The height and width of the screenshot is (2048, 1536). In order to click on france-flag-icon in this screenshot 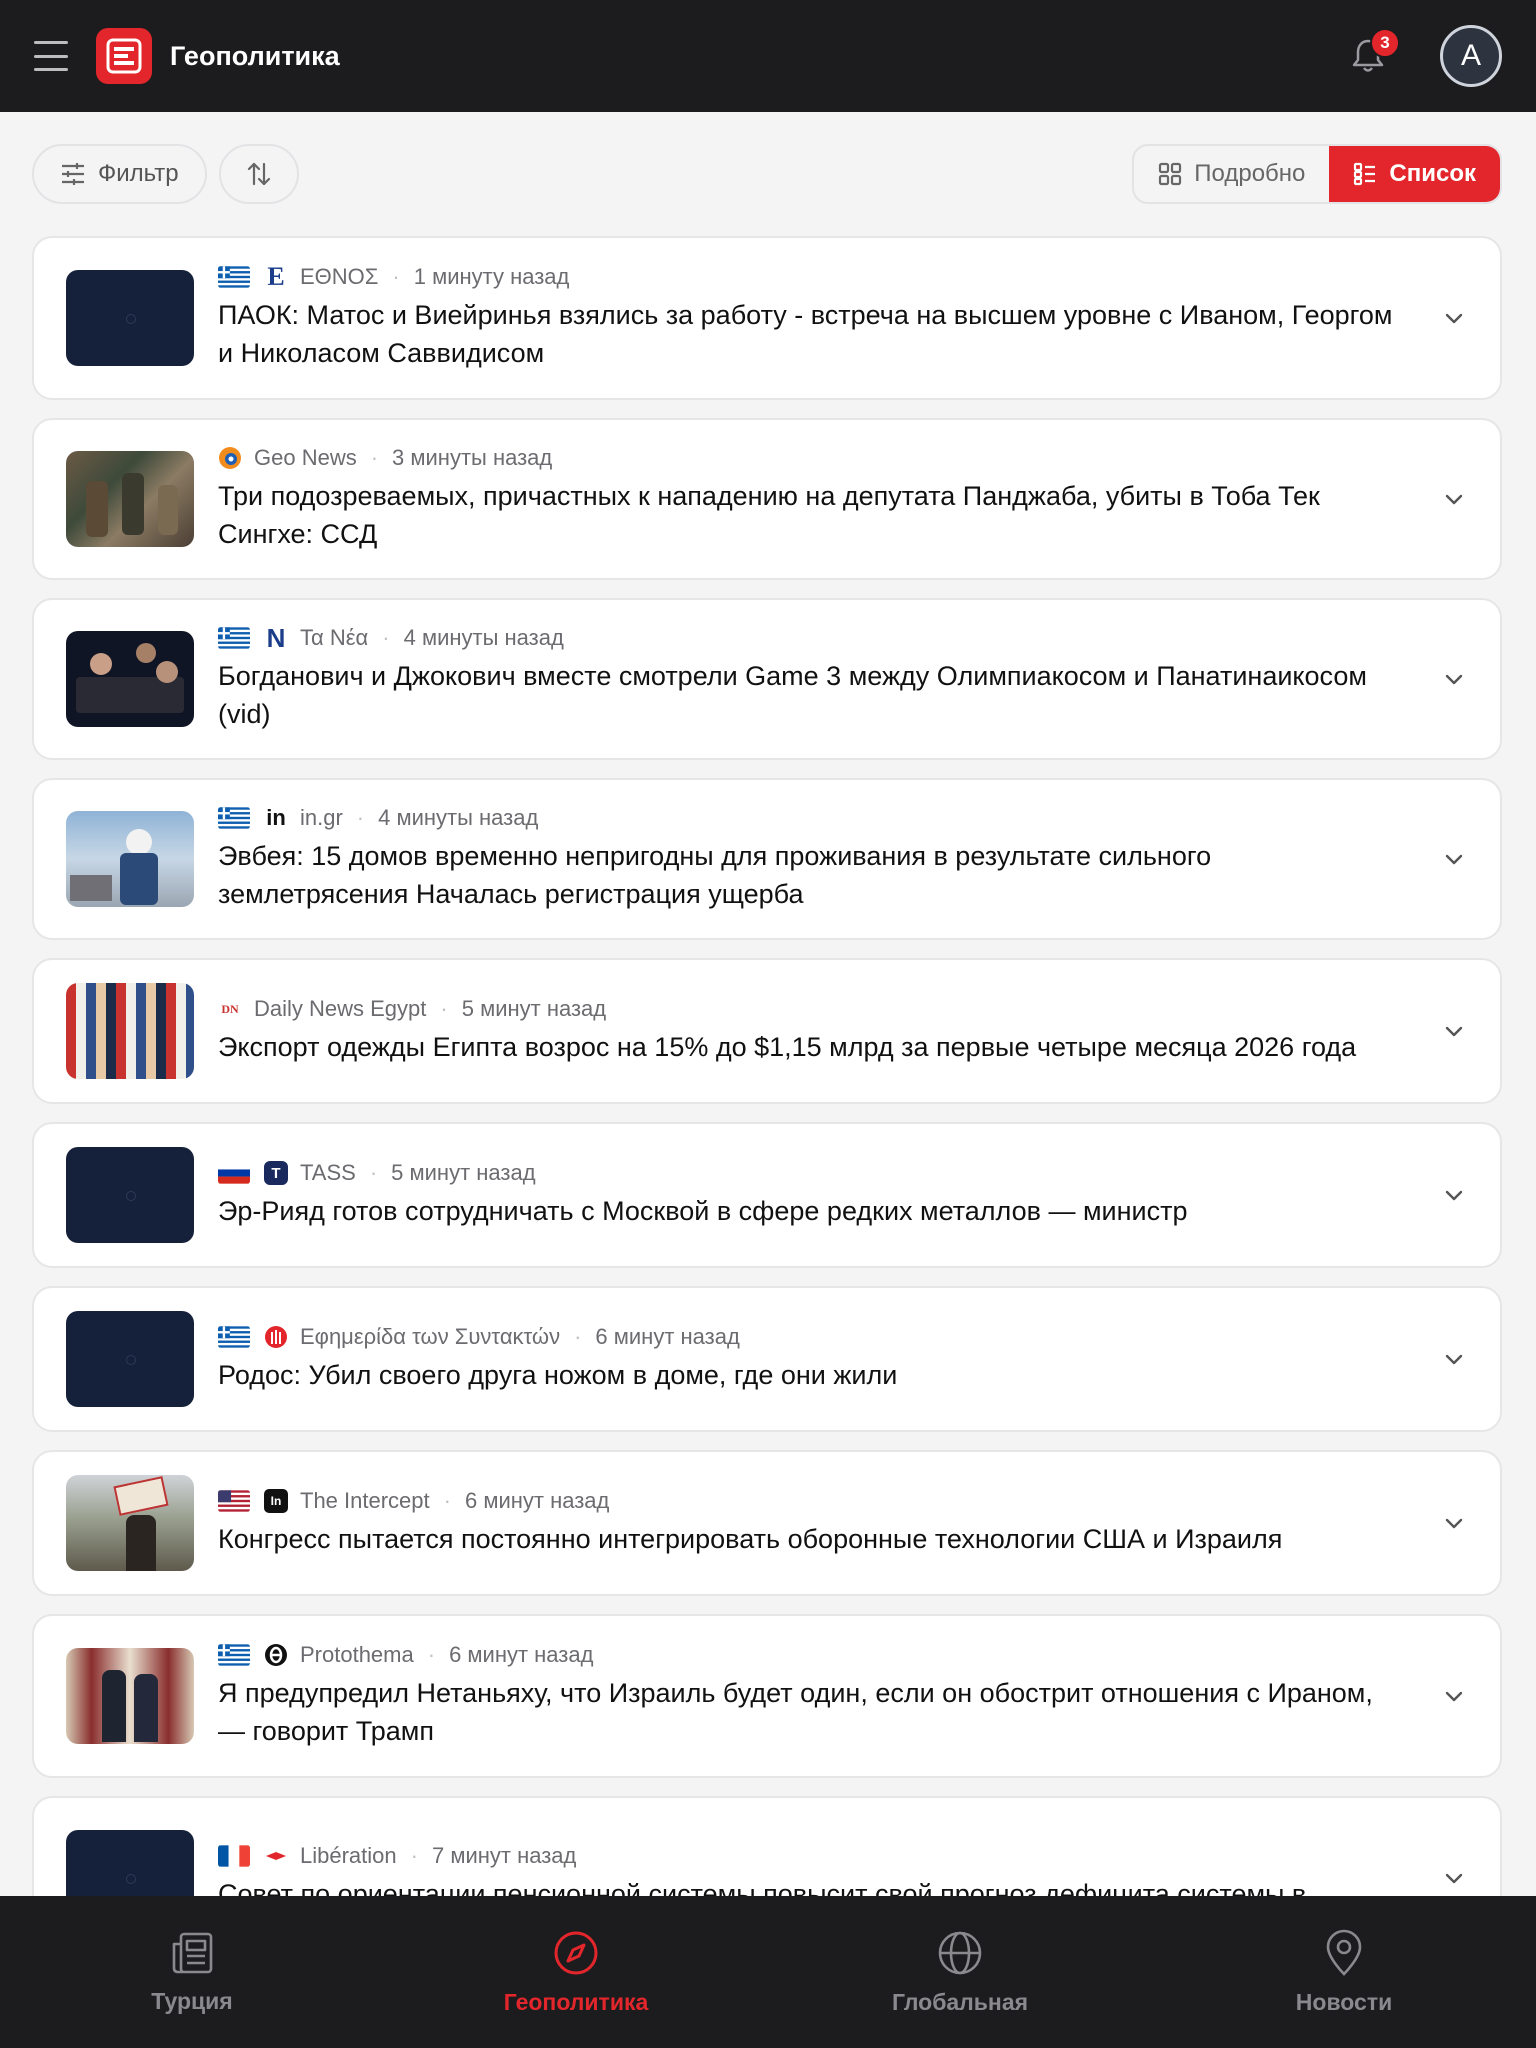, I will do `click(234, 1856)`.